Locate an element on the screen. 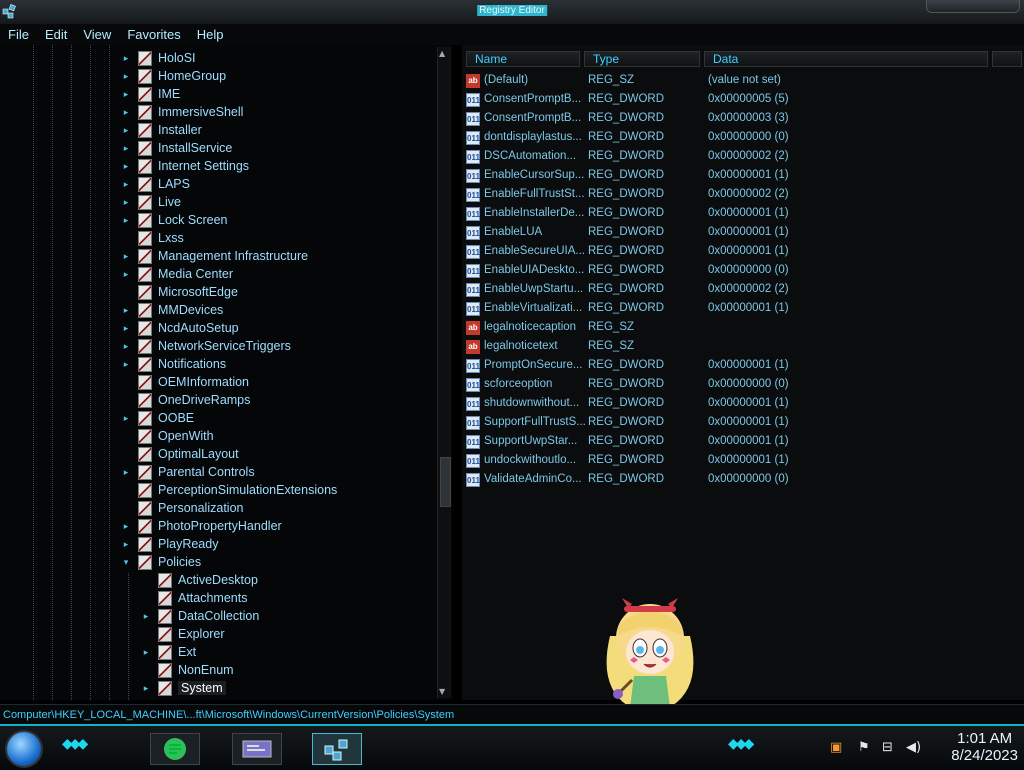 This screenshot has width=1024, height=770. collapse-arrow-icon: ▾ is located at coordinates (126, 562).